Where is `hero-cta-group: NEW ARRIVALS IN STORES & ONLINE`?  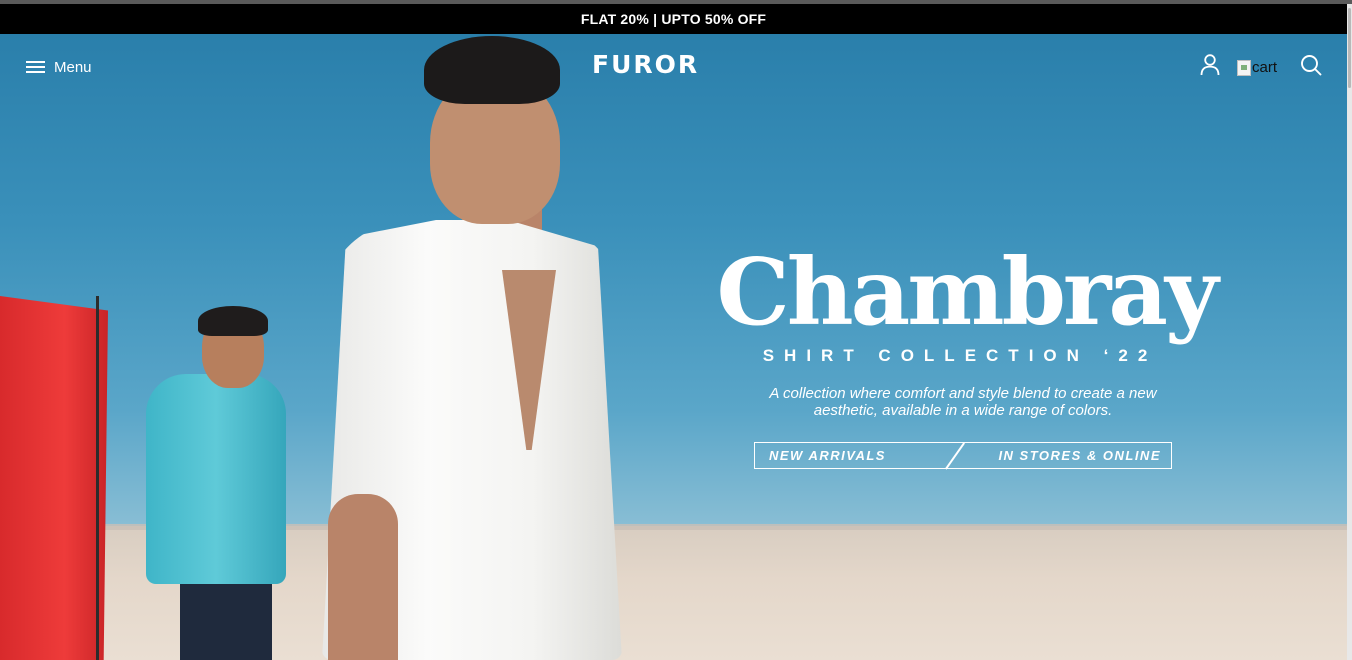 hero-cta-group: NEW ARRIVALS IN STORES & ONLINE is located at coordinates (963, 455).